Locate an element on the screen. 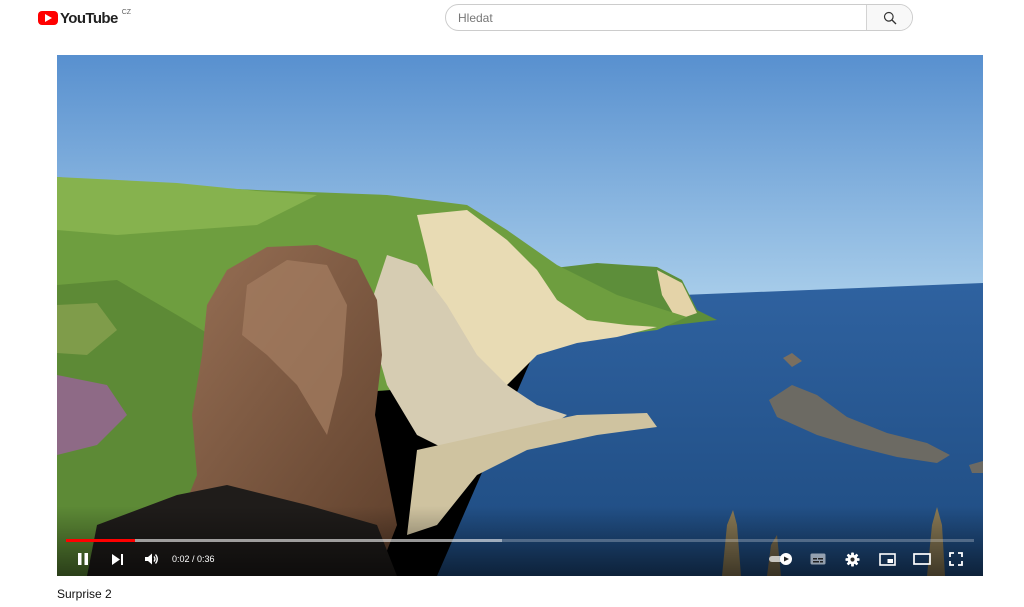 This screenshot has height=607, width=1024. pause-icon is located at coordinates (83, 559).